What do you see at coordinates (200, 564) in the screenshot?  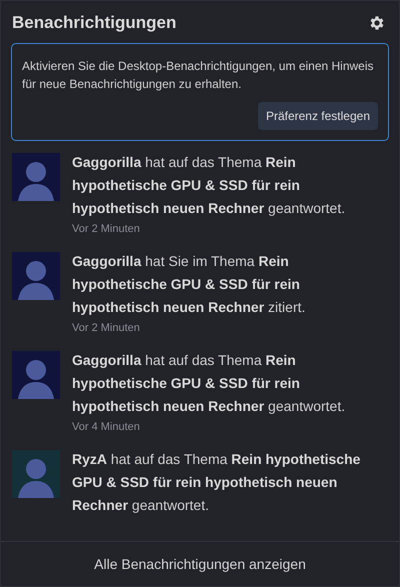 I see `show-all-link: Alle Benachrichtigungen anzeigen` at bounding box center [200, 564].